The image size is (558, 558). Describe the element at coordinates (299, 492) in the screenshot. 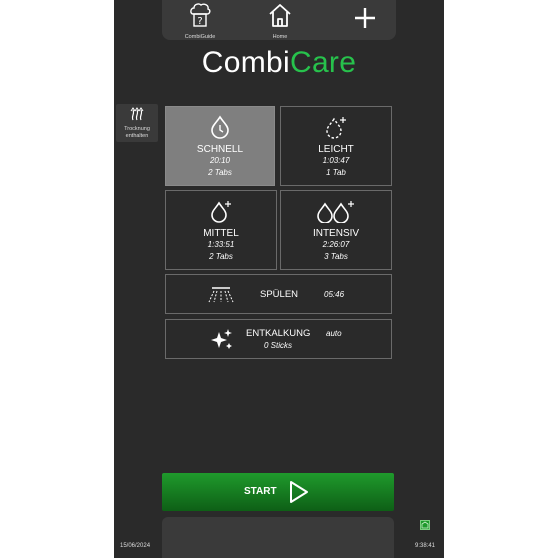

I see `play-icon` at that location.